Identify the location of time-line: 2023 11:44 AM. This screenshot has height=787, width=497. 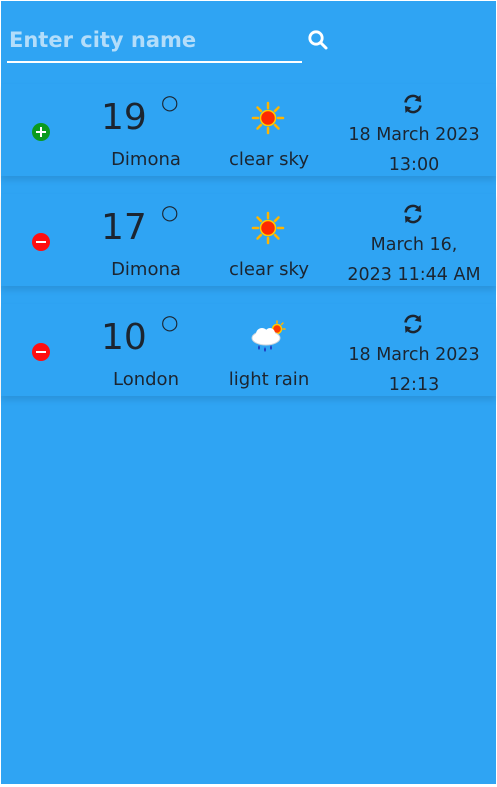
(414, 275).